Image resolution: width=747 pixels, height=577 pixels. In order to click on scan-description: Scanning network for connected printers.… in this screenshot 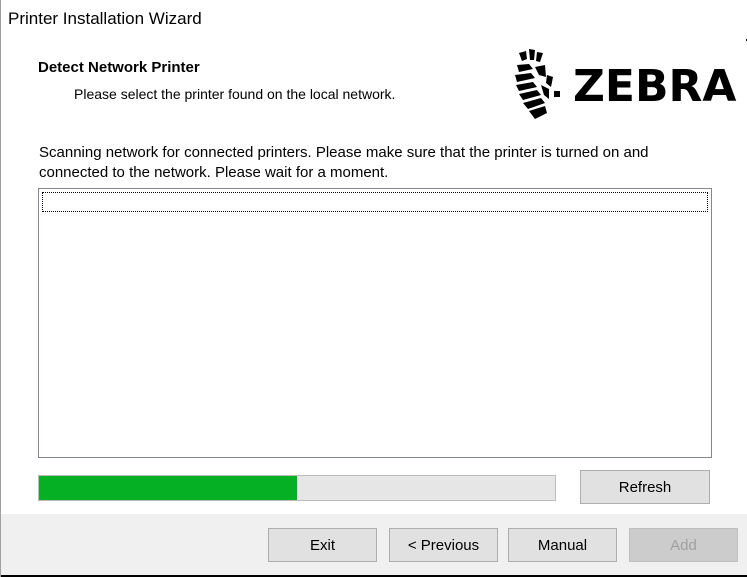, I will do `click(344, 162)`.